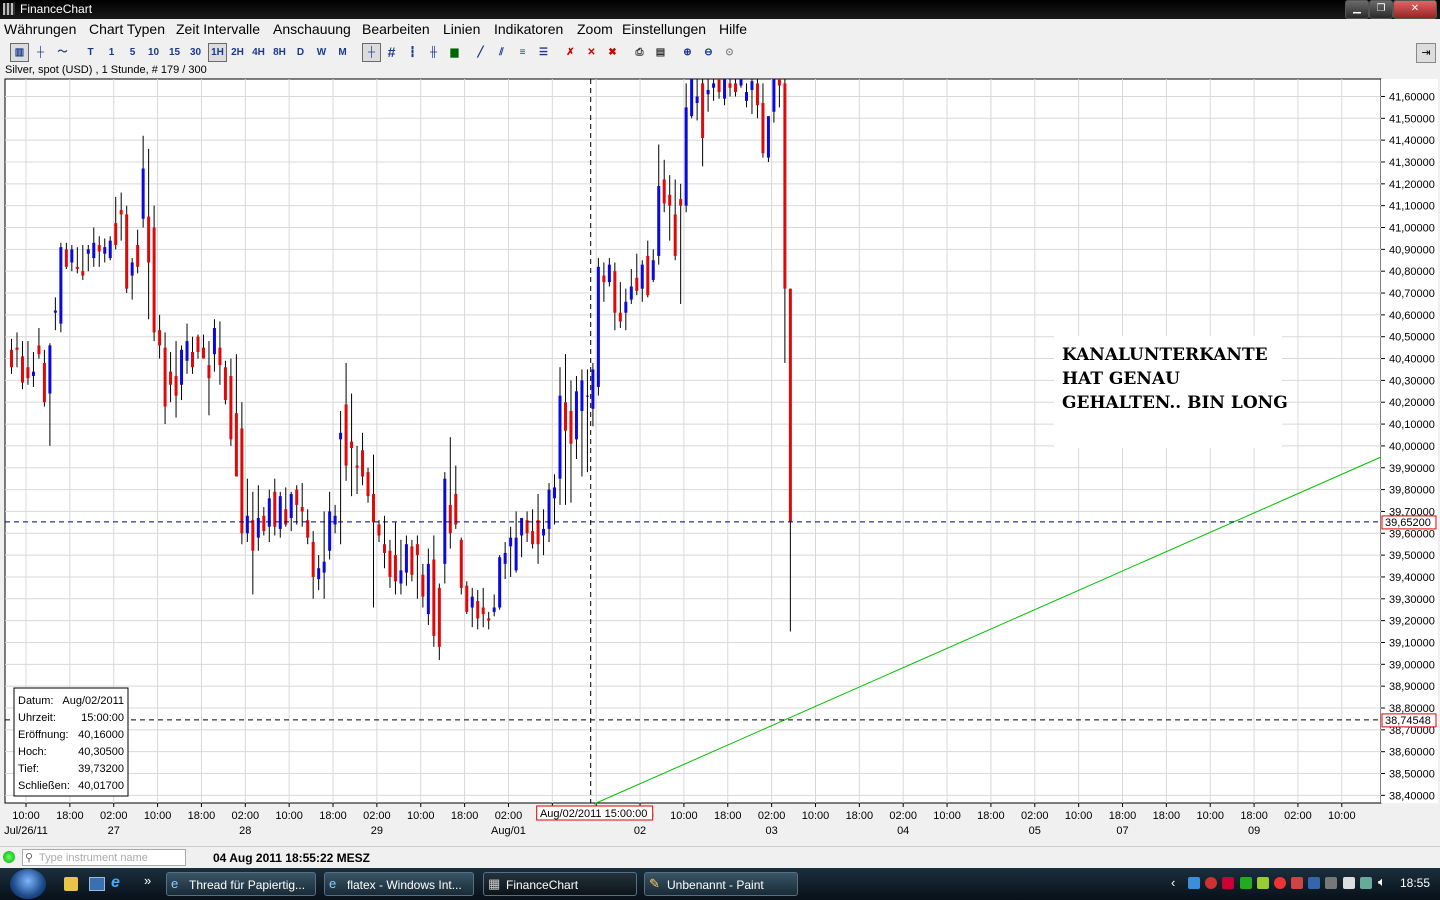  I want to click on tray-settings-icon, so click(1331, 883).